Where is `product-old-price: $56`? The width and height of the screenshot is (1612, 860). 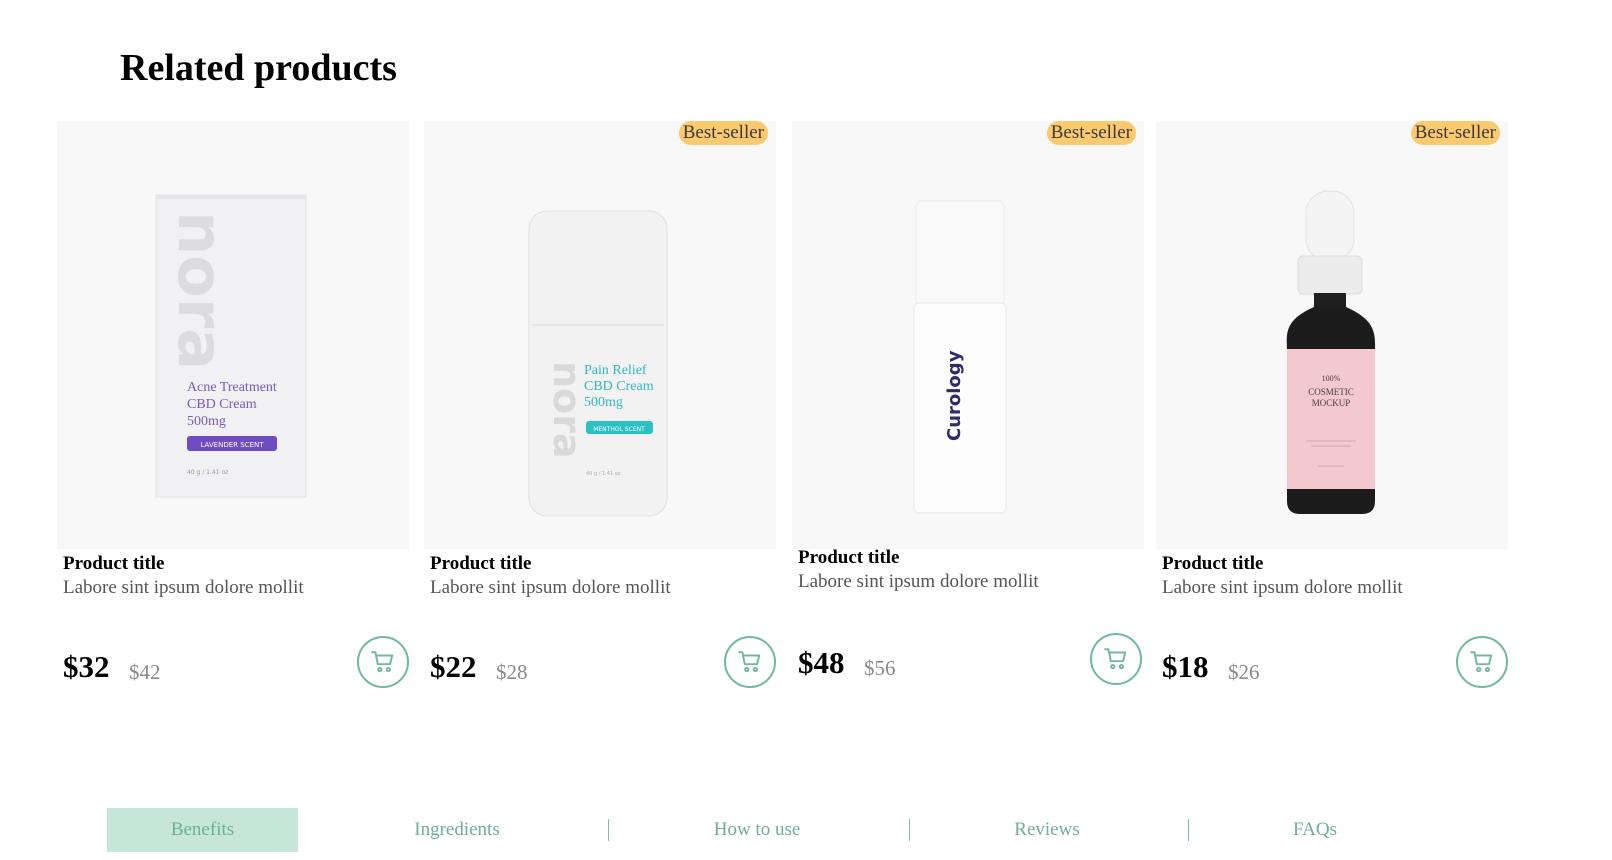
product-old-price: $56 is located at coordinates (880, 668).